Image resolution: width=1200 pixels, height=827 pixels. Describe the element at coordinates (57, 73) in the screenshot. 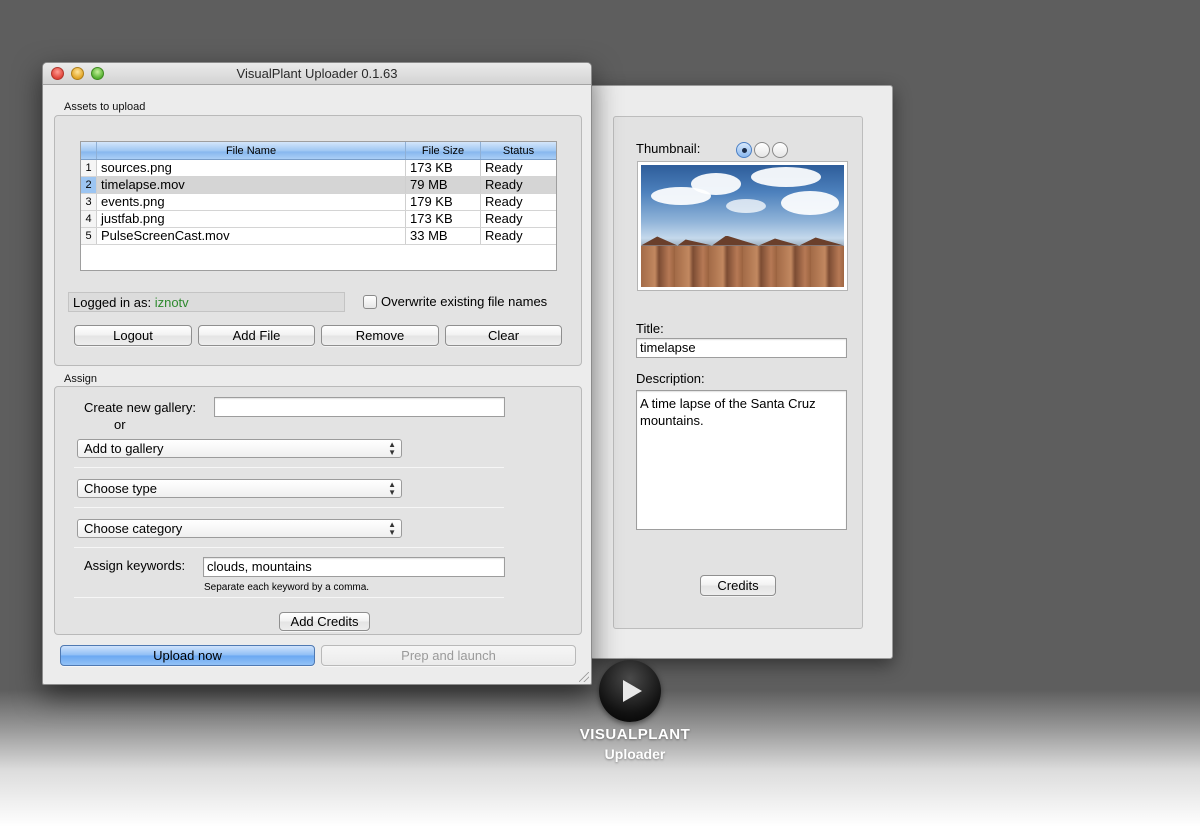

I see `close-window-icon` at that location.